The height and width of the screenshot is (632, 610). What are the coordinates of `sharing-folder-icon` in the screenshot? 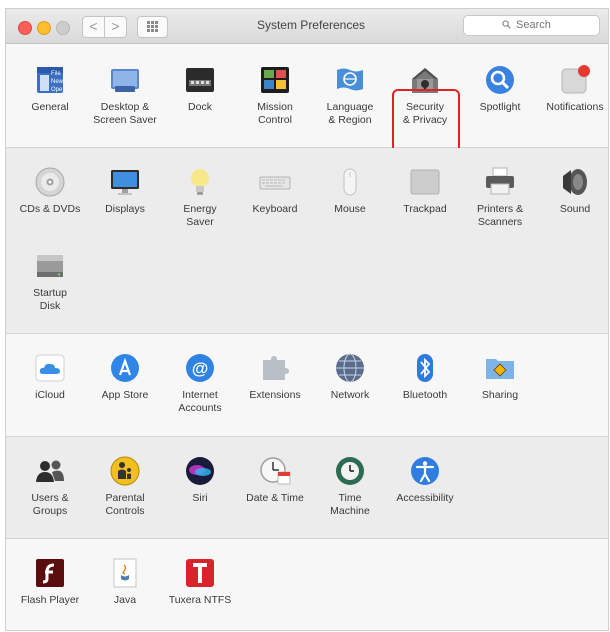 It's located at (500, 369).